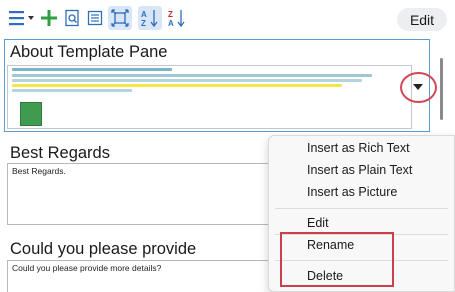 The image size is (455, 292). Describe the element at coordinates (95, 18) in the screenshot. I see `document-icon` at that location.